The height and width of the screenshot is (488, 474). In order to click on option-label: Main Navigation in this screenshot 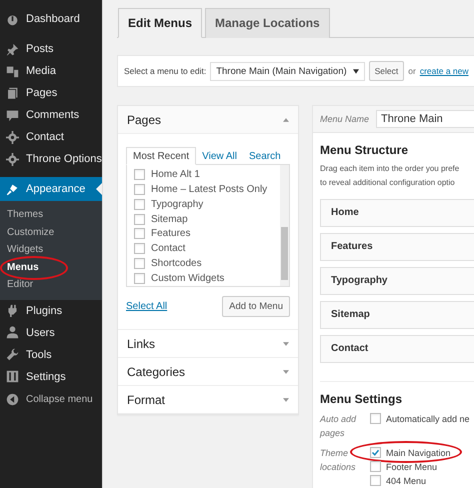, I will do `click(418, 453)`.